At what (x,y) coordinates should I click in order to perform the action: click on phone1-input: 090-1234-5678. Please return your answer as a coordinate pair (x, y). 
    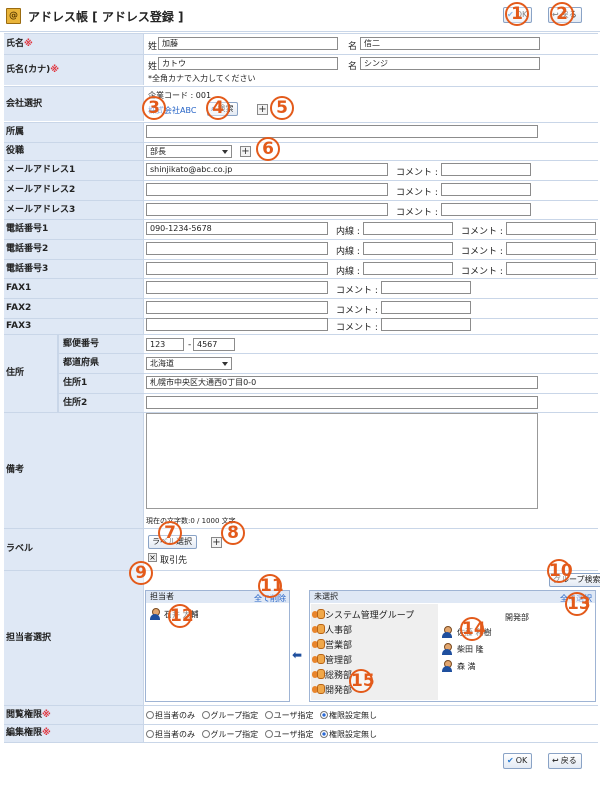
    Looking at the image, I should click on (237, 228).